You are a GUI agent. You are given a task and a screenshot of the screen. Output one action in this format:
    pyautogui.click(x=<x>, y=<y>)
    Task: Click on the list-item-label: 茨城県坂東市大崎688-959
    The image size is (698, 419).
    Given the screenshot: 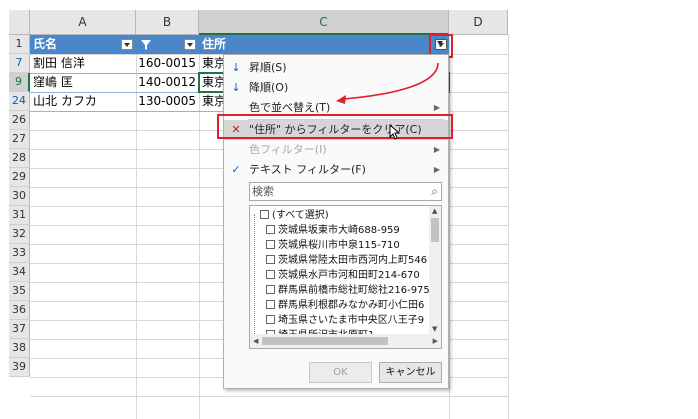 What is the action you would take?
    pyautogui.click(x=339, y=230)
    